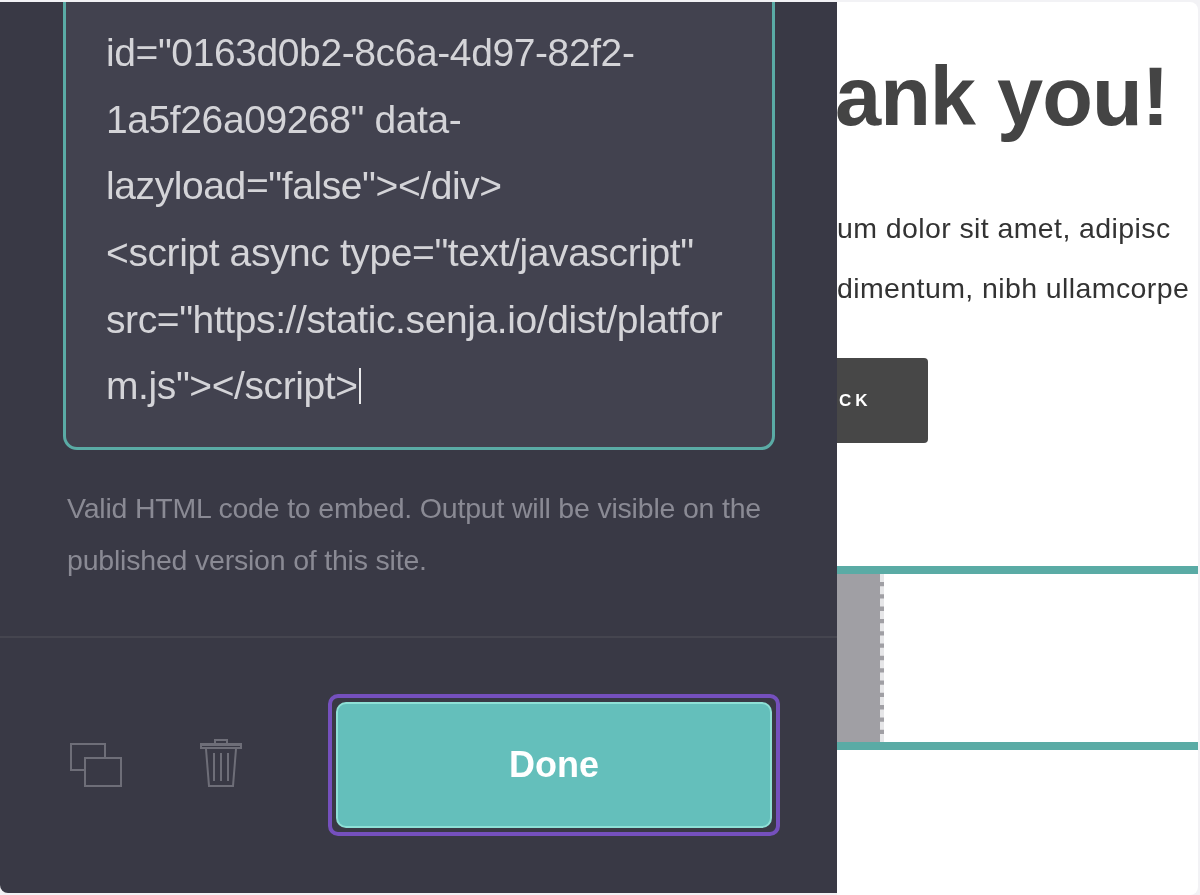 The image size is (1200, 895). Describe the element at coordinates (439, 386) in the screenshot. I see `code-line: m.js"></script>` at that location.